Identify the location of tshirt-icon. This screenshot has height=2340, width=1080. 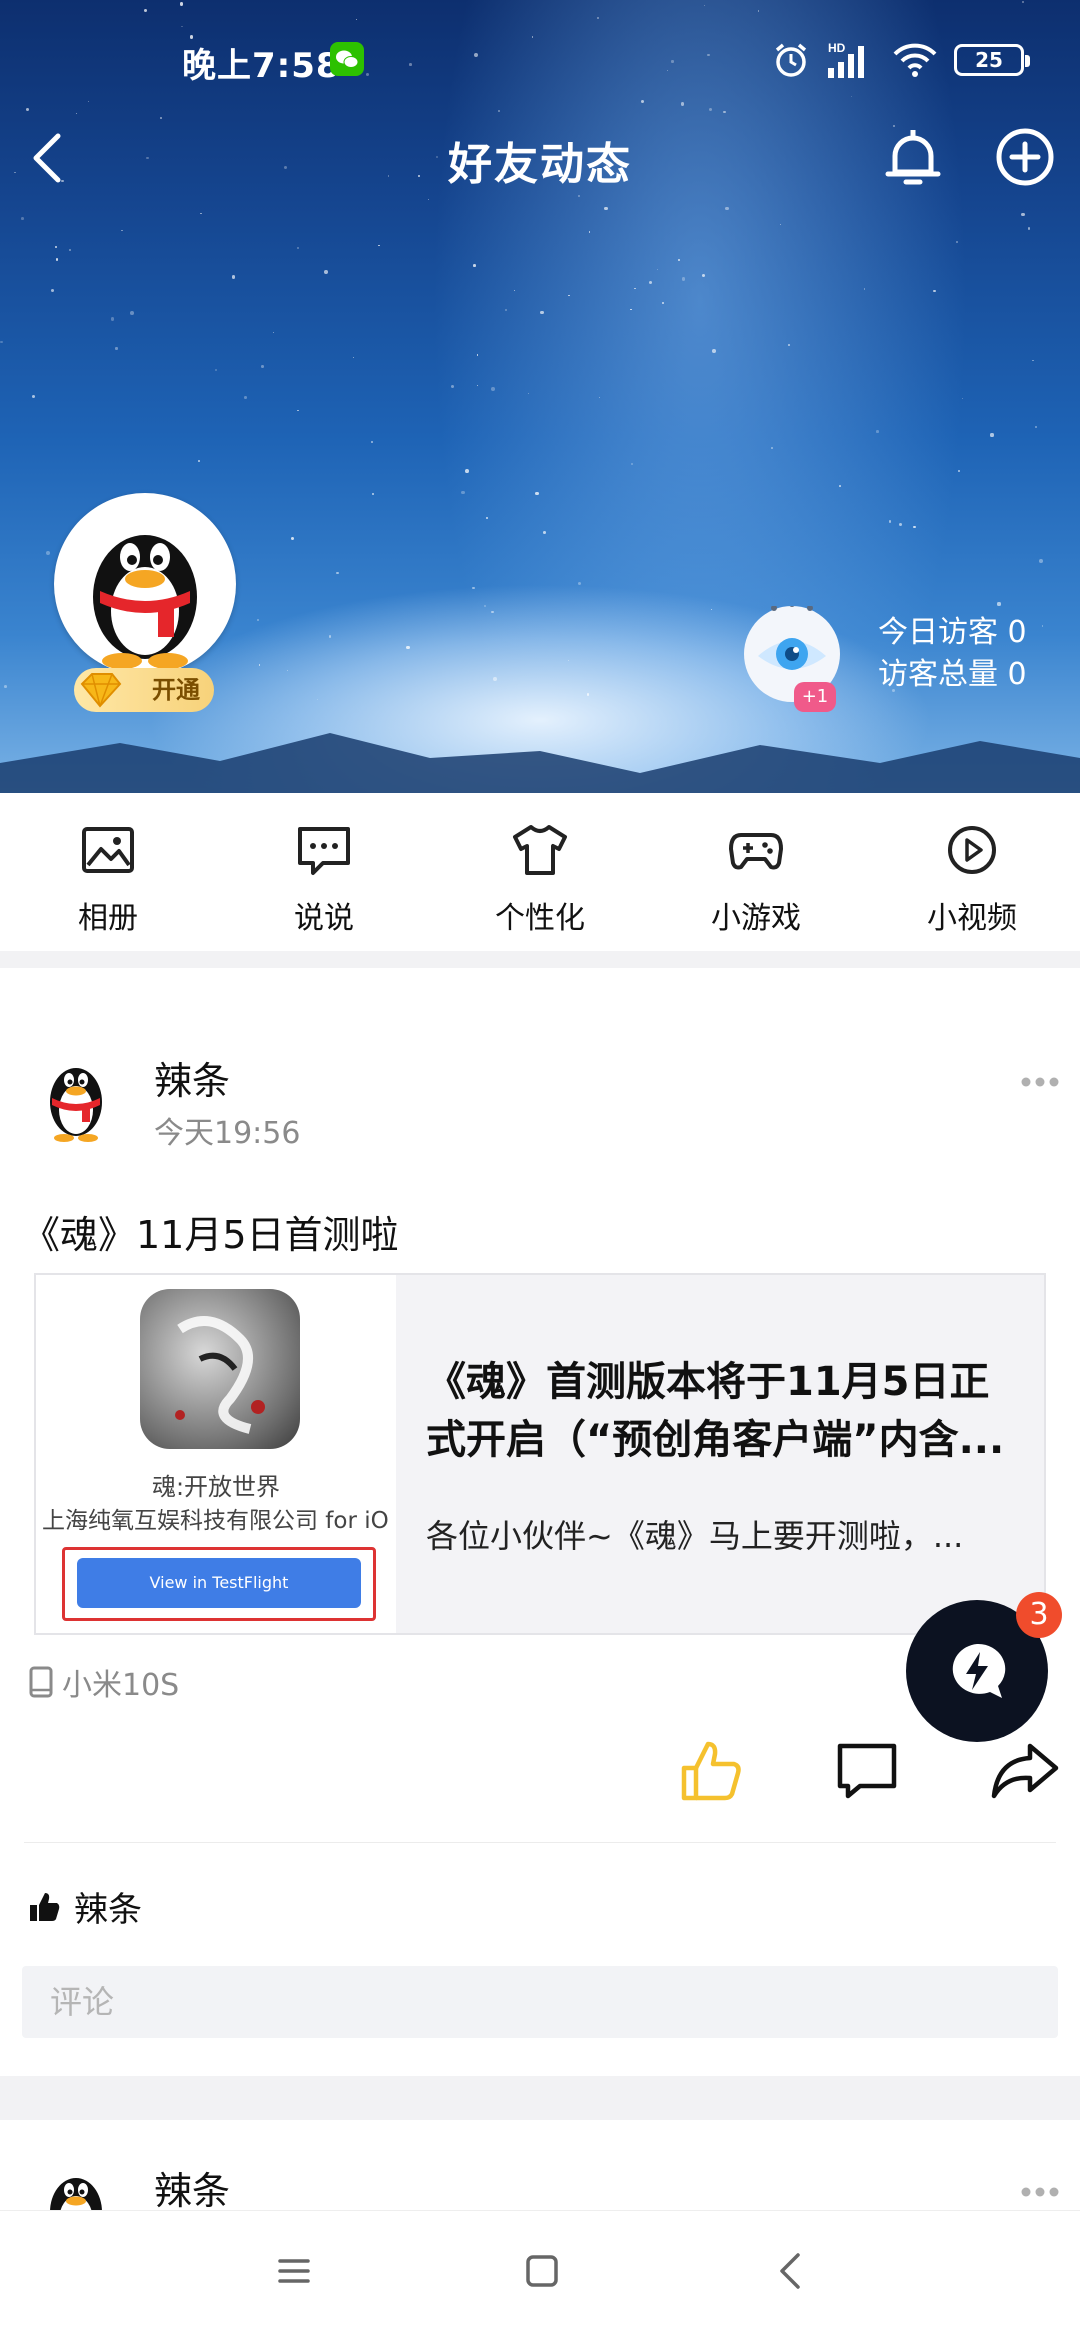
(540, 850).